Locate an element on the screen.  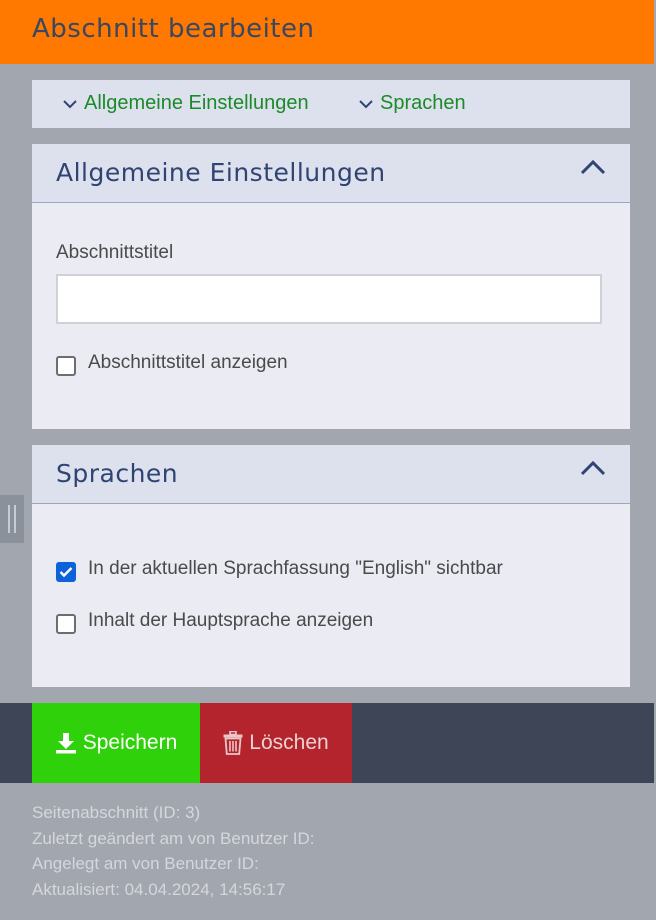
anchor-link-general: Allgemeine Einstellungen is located at coordinates (185, 103).